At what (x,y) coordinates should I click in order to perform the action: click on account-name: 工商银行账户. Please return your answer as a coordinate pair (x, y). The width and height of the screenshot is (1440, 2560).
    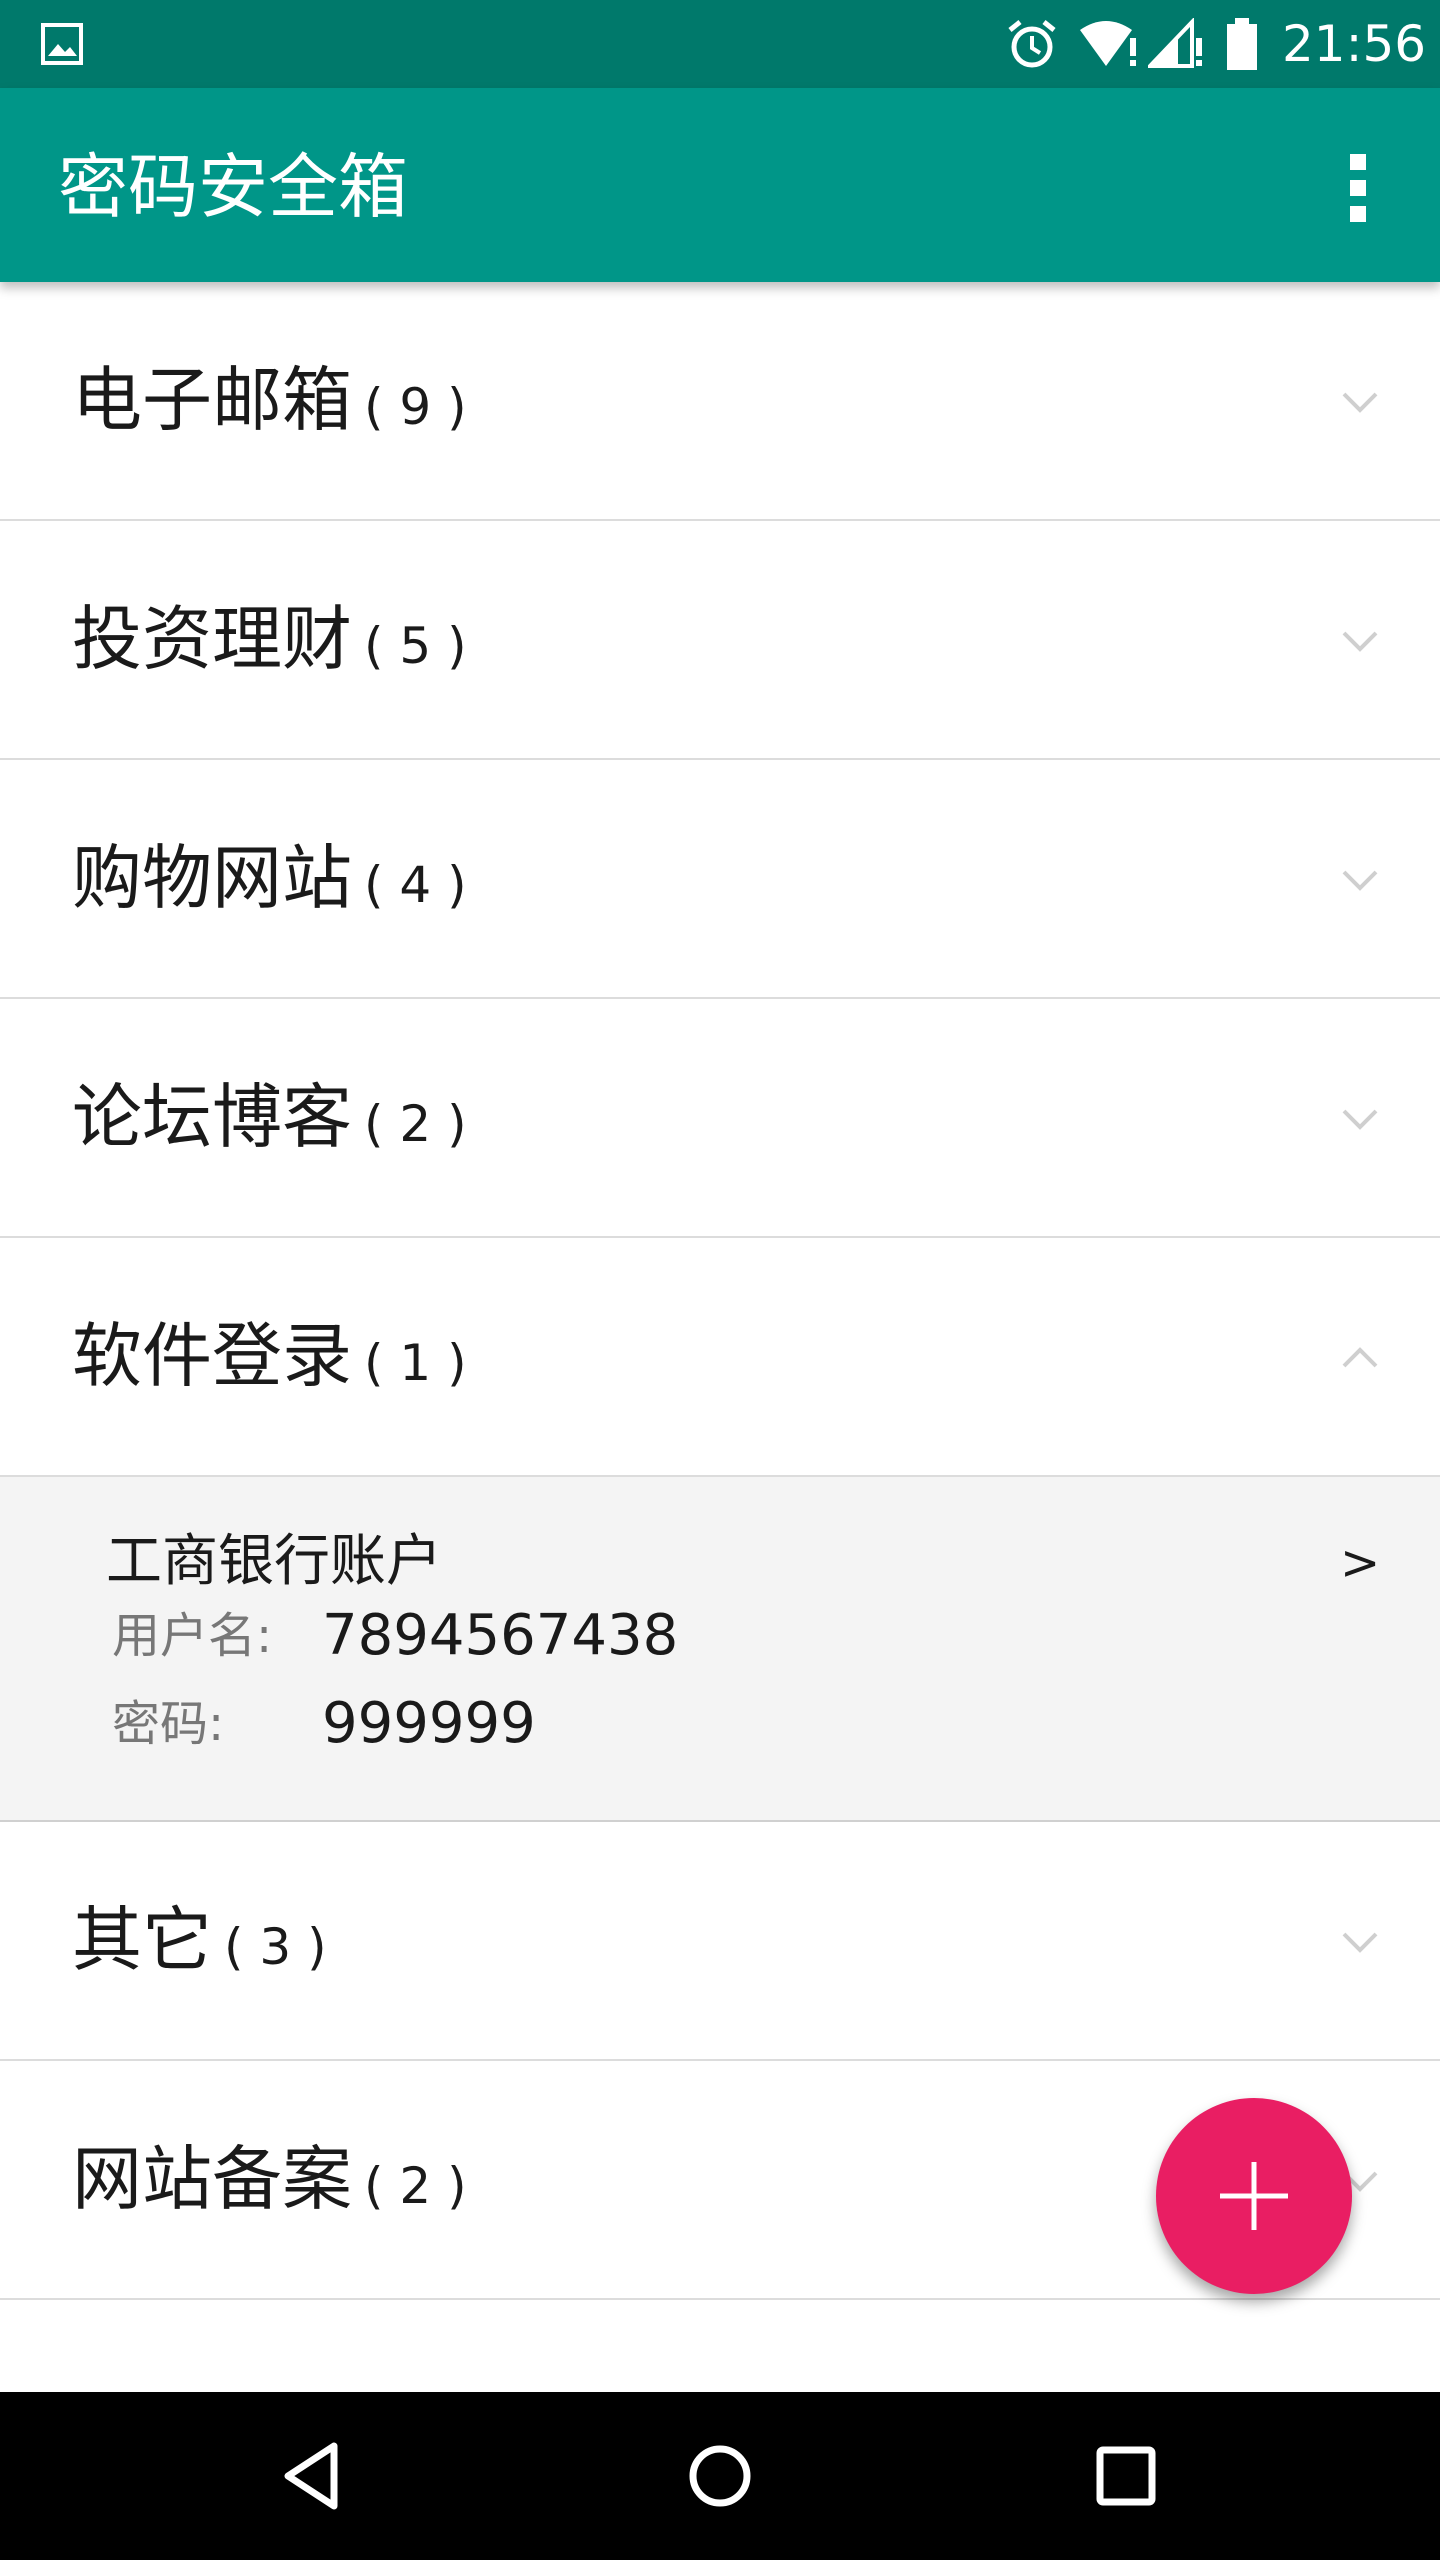
    Looking at the image, I should click on (274, 1561).